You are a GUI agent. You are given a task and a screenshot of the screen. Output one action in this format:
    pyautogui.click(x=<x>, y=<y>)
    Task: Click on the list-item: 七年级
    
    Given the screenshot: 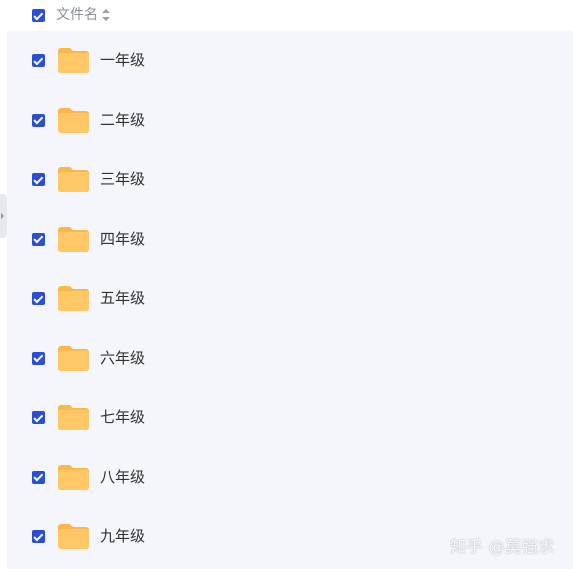 What is the action you would take?
    pyautogui.click(x=290, y=417)
    